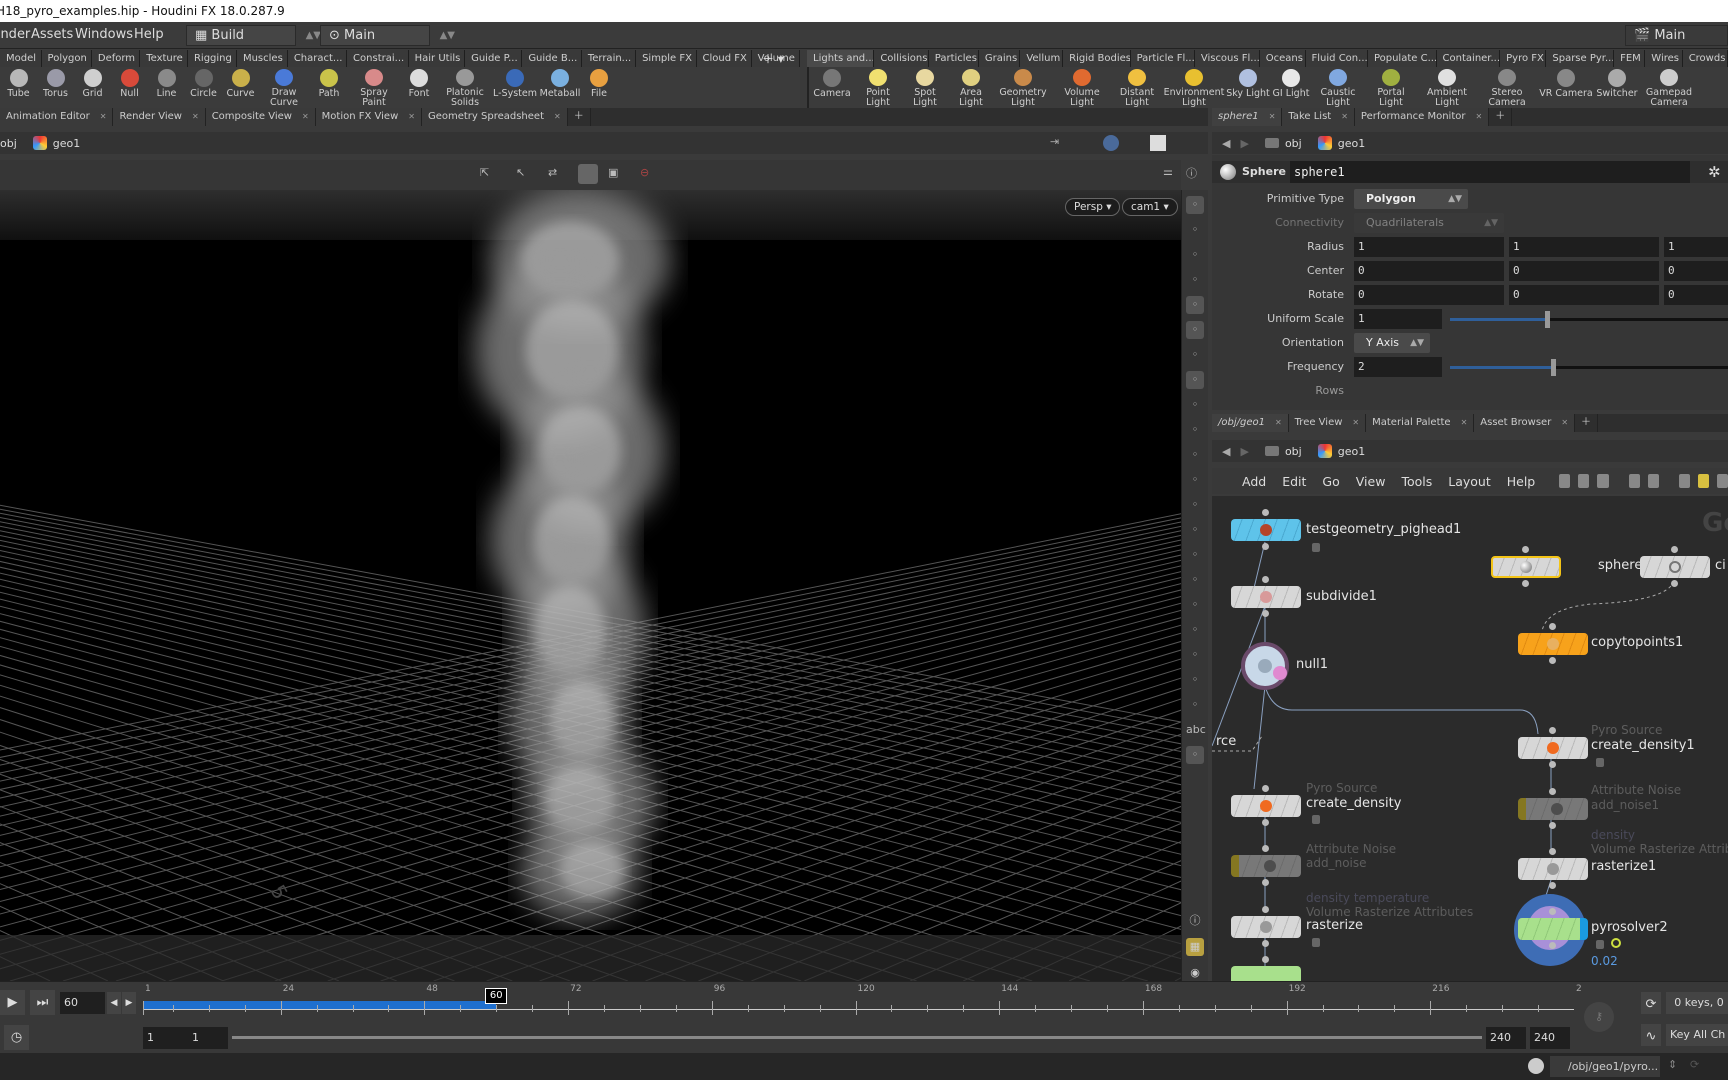  What do you see at coordinates (1247, 117) in the screenshot?
I see `tab-sphere1: sphere1 ✕` at bounding box center [1247, 117].